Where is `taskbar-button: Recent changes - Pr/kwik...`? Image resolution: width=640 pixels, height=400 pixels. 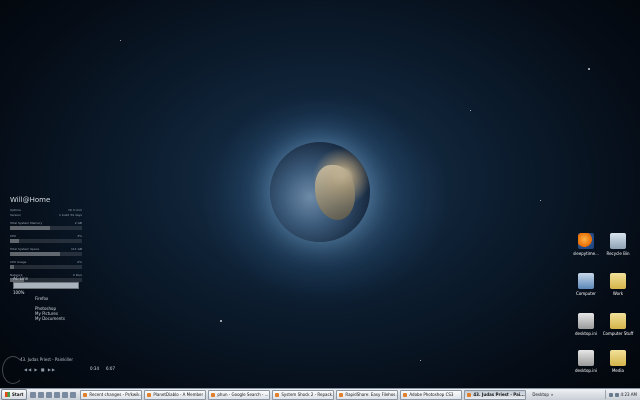 taskbar-button: Recent changes - Pr/kwik... is located at coordinates (111, 394).